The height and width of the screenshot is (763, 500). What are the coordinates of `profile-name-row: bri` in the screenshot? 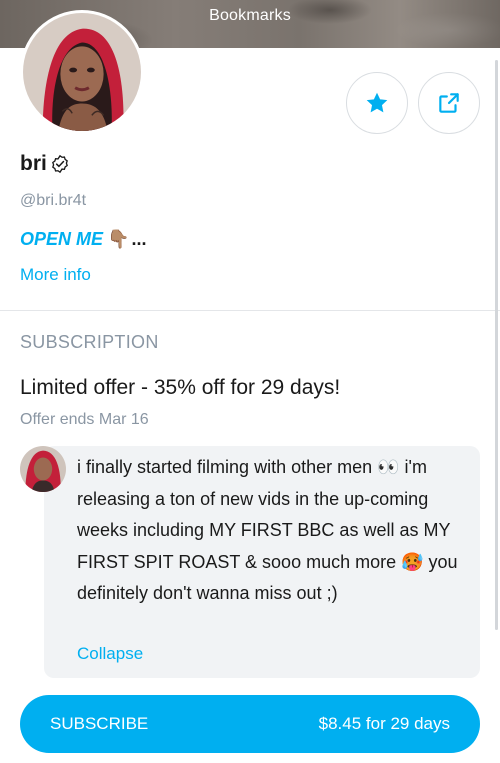 It's located at (45, 164).